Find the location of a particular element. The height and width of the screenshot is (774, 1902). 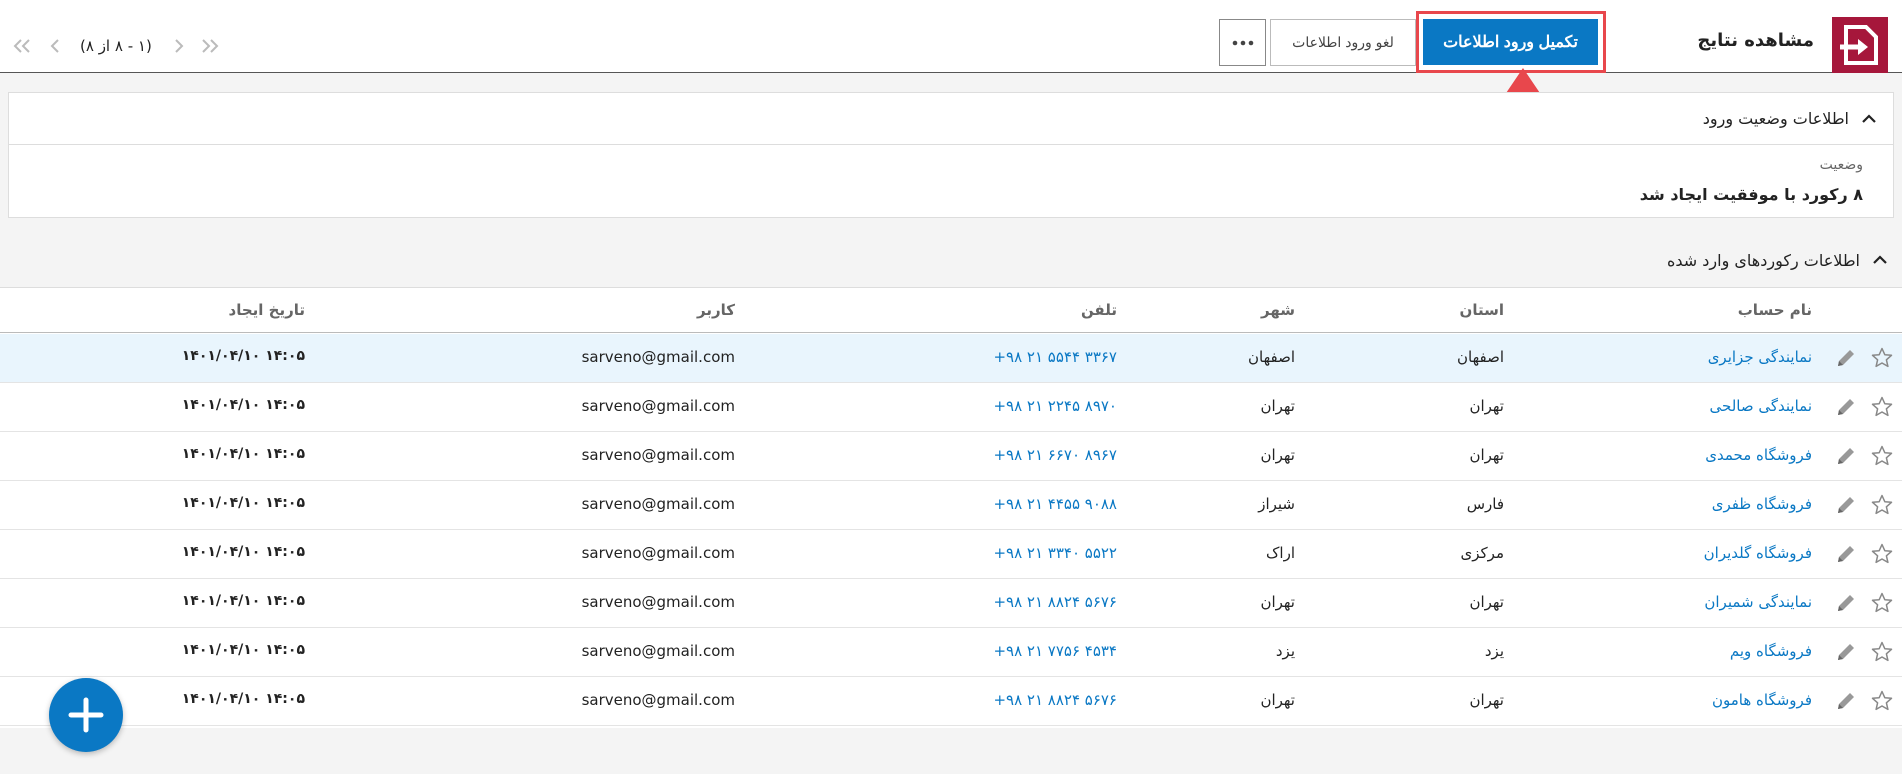

account-name-link: فروشگاه ویم is located at coordinates (1771, 651).